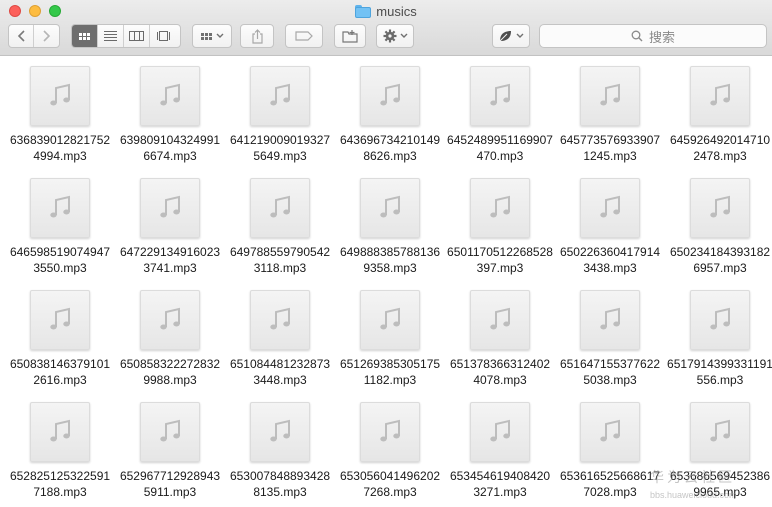  I want to click on file-item: 6517914399331191556.mp3, so click(718, 336).